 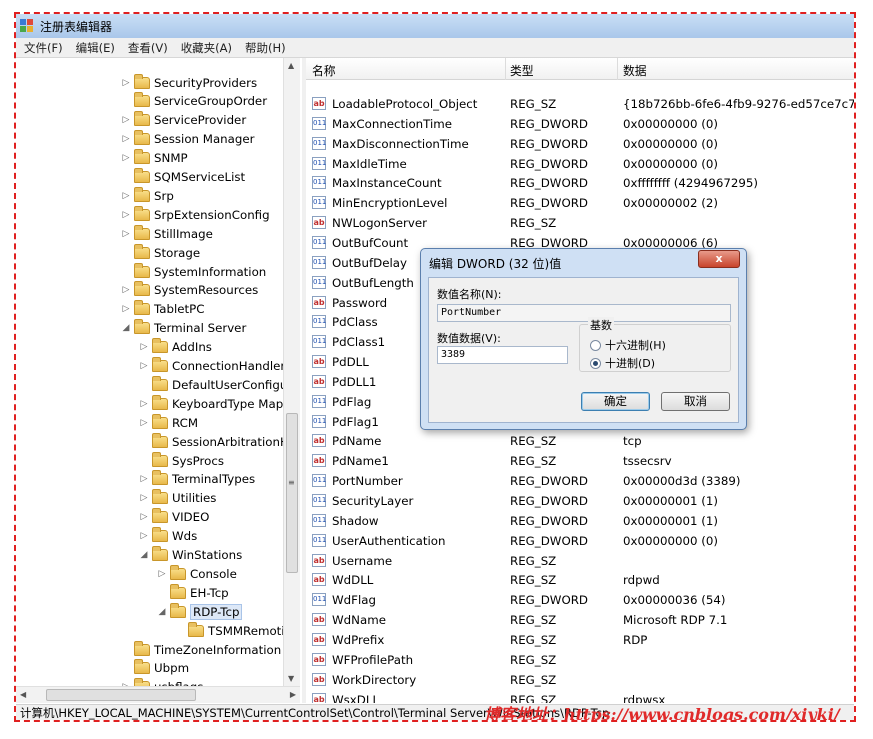 What do you see at coordinates (595, 363) in the screenshot?
I see `radio-on-icon` at bounding box center [595, 363].